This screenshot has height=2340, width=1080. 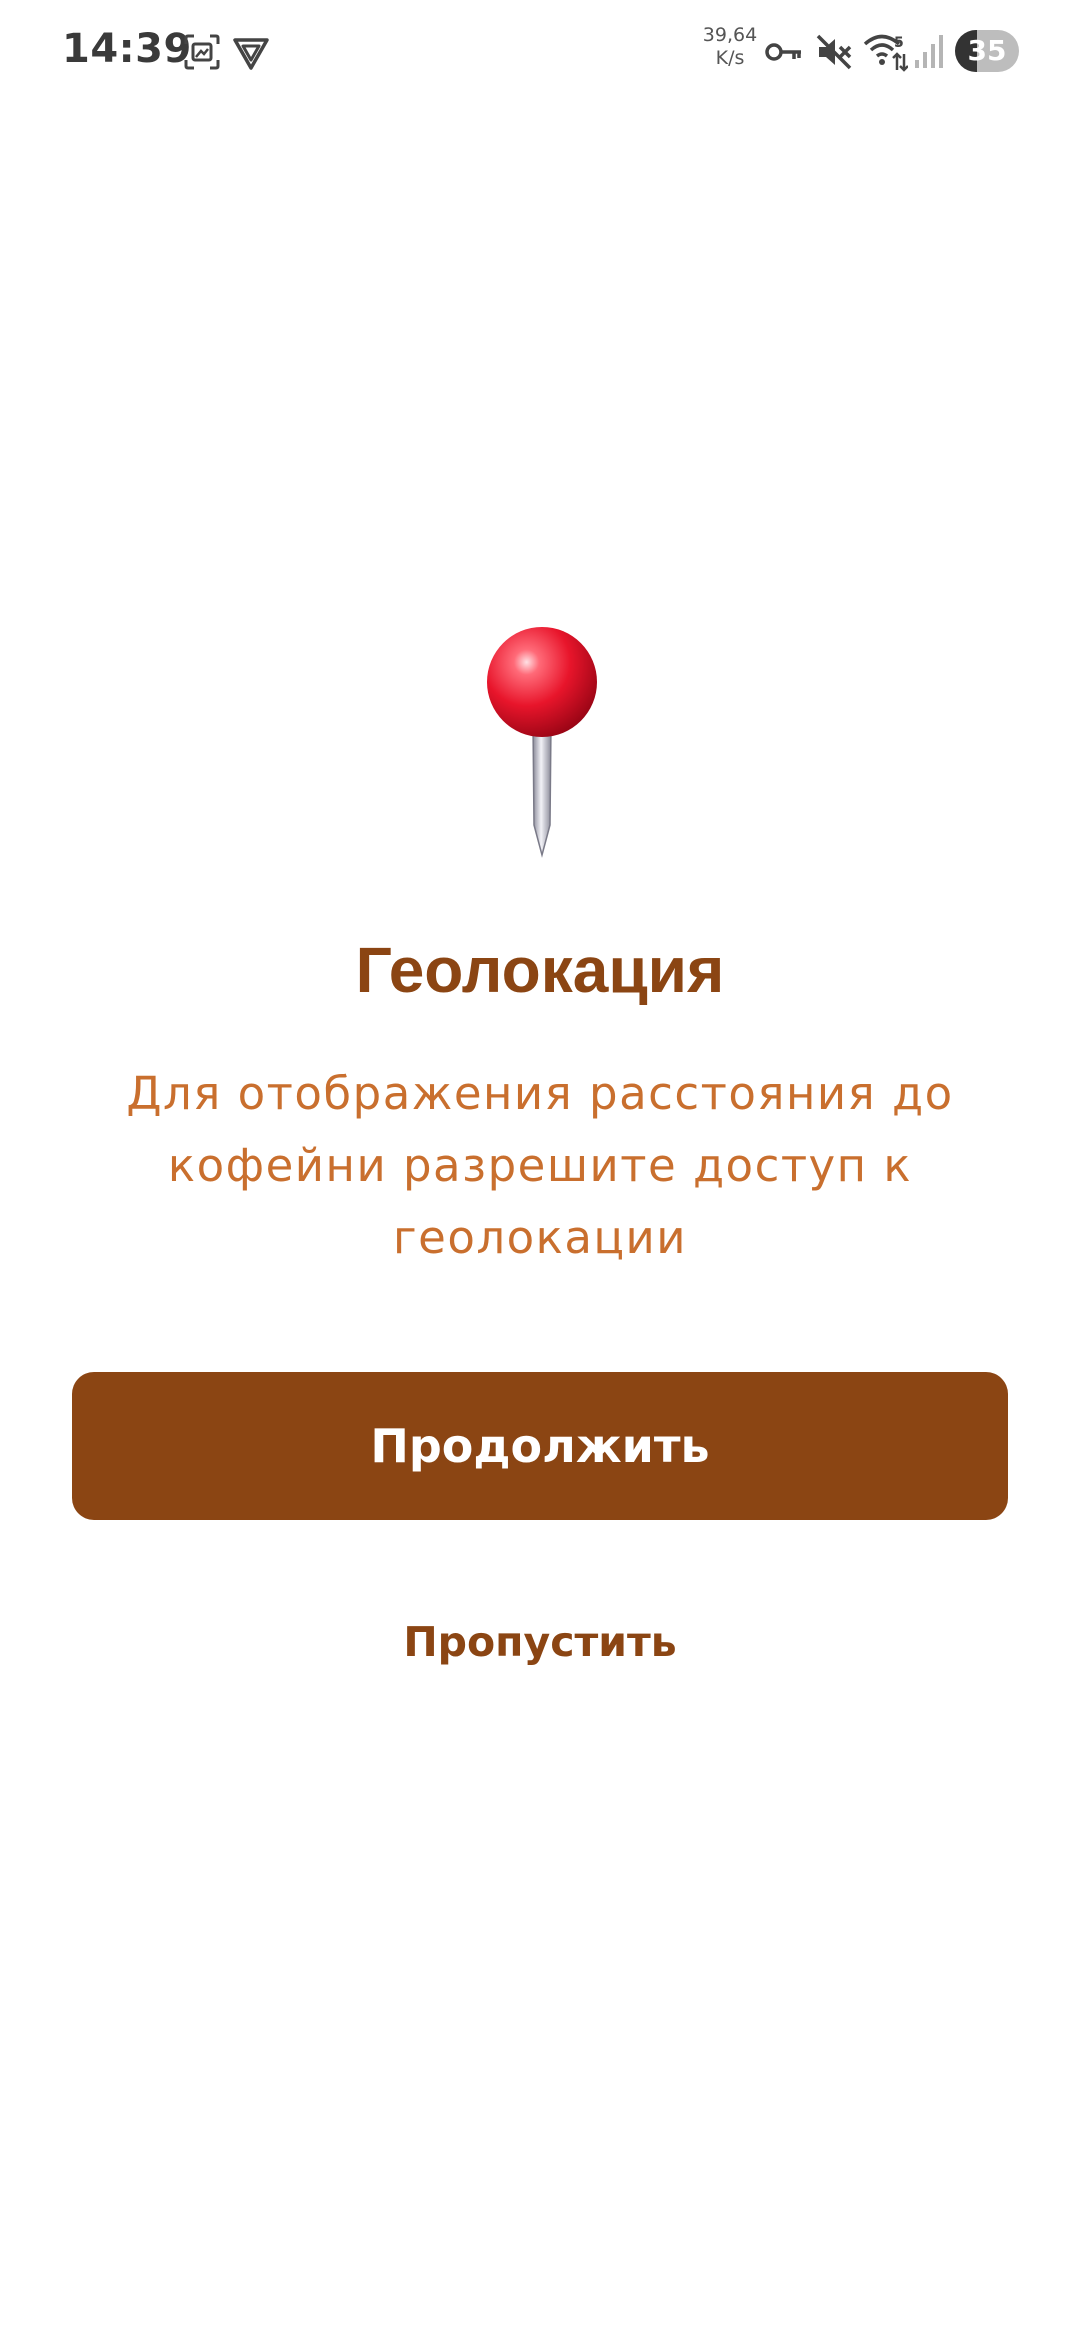 I want to click on network-speed: 39,64 K/s, so click(x=730, y=47).